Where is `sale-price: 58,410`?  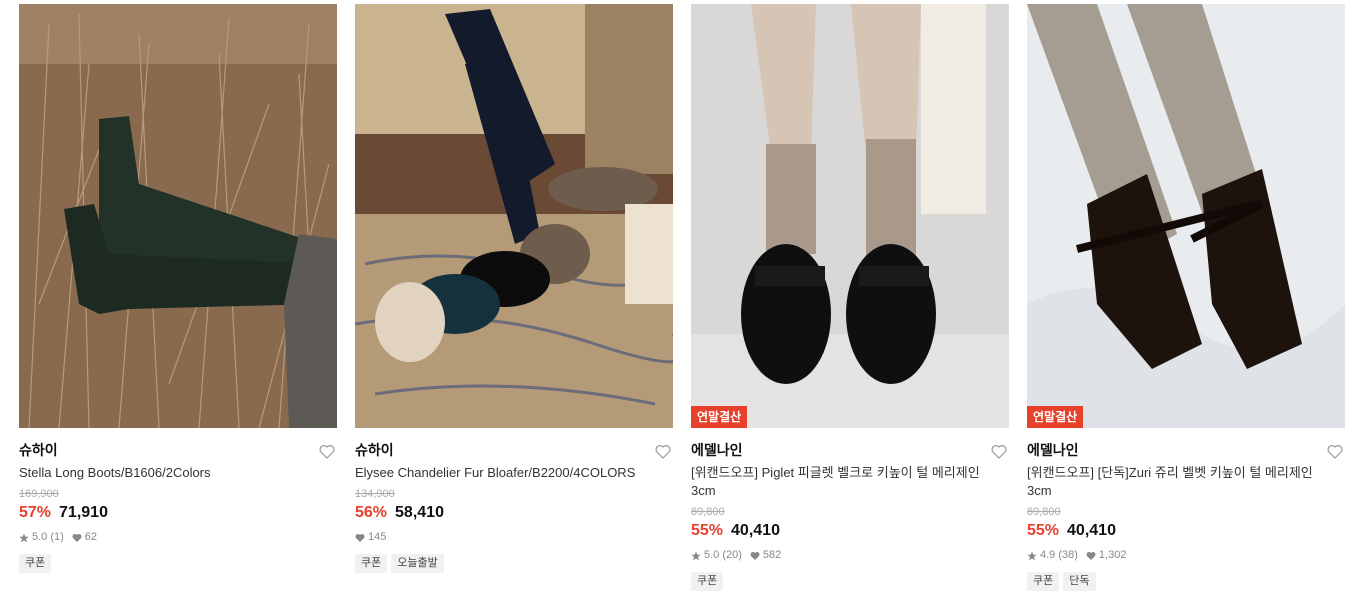 sale-price: 58,410 is located at coordinates (419, 512).